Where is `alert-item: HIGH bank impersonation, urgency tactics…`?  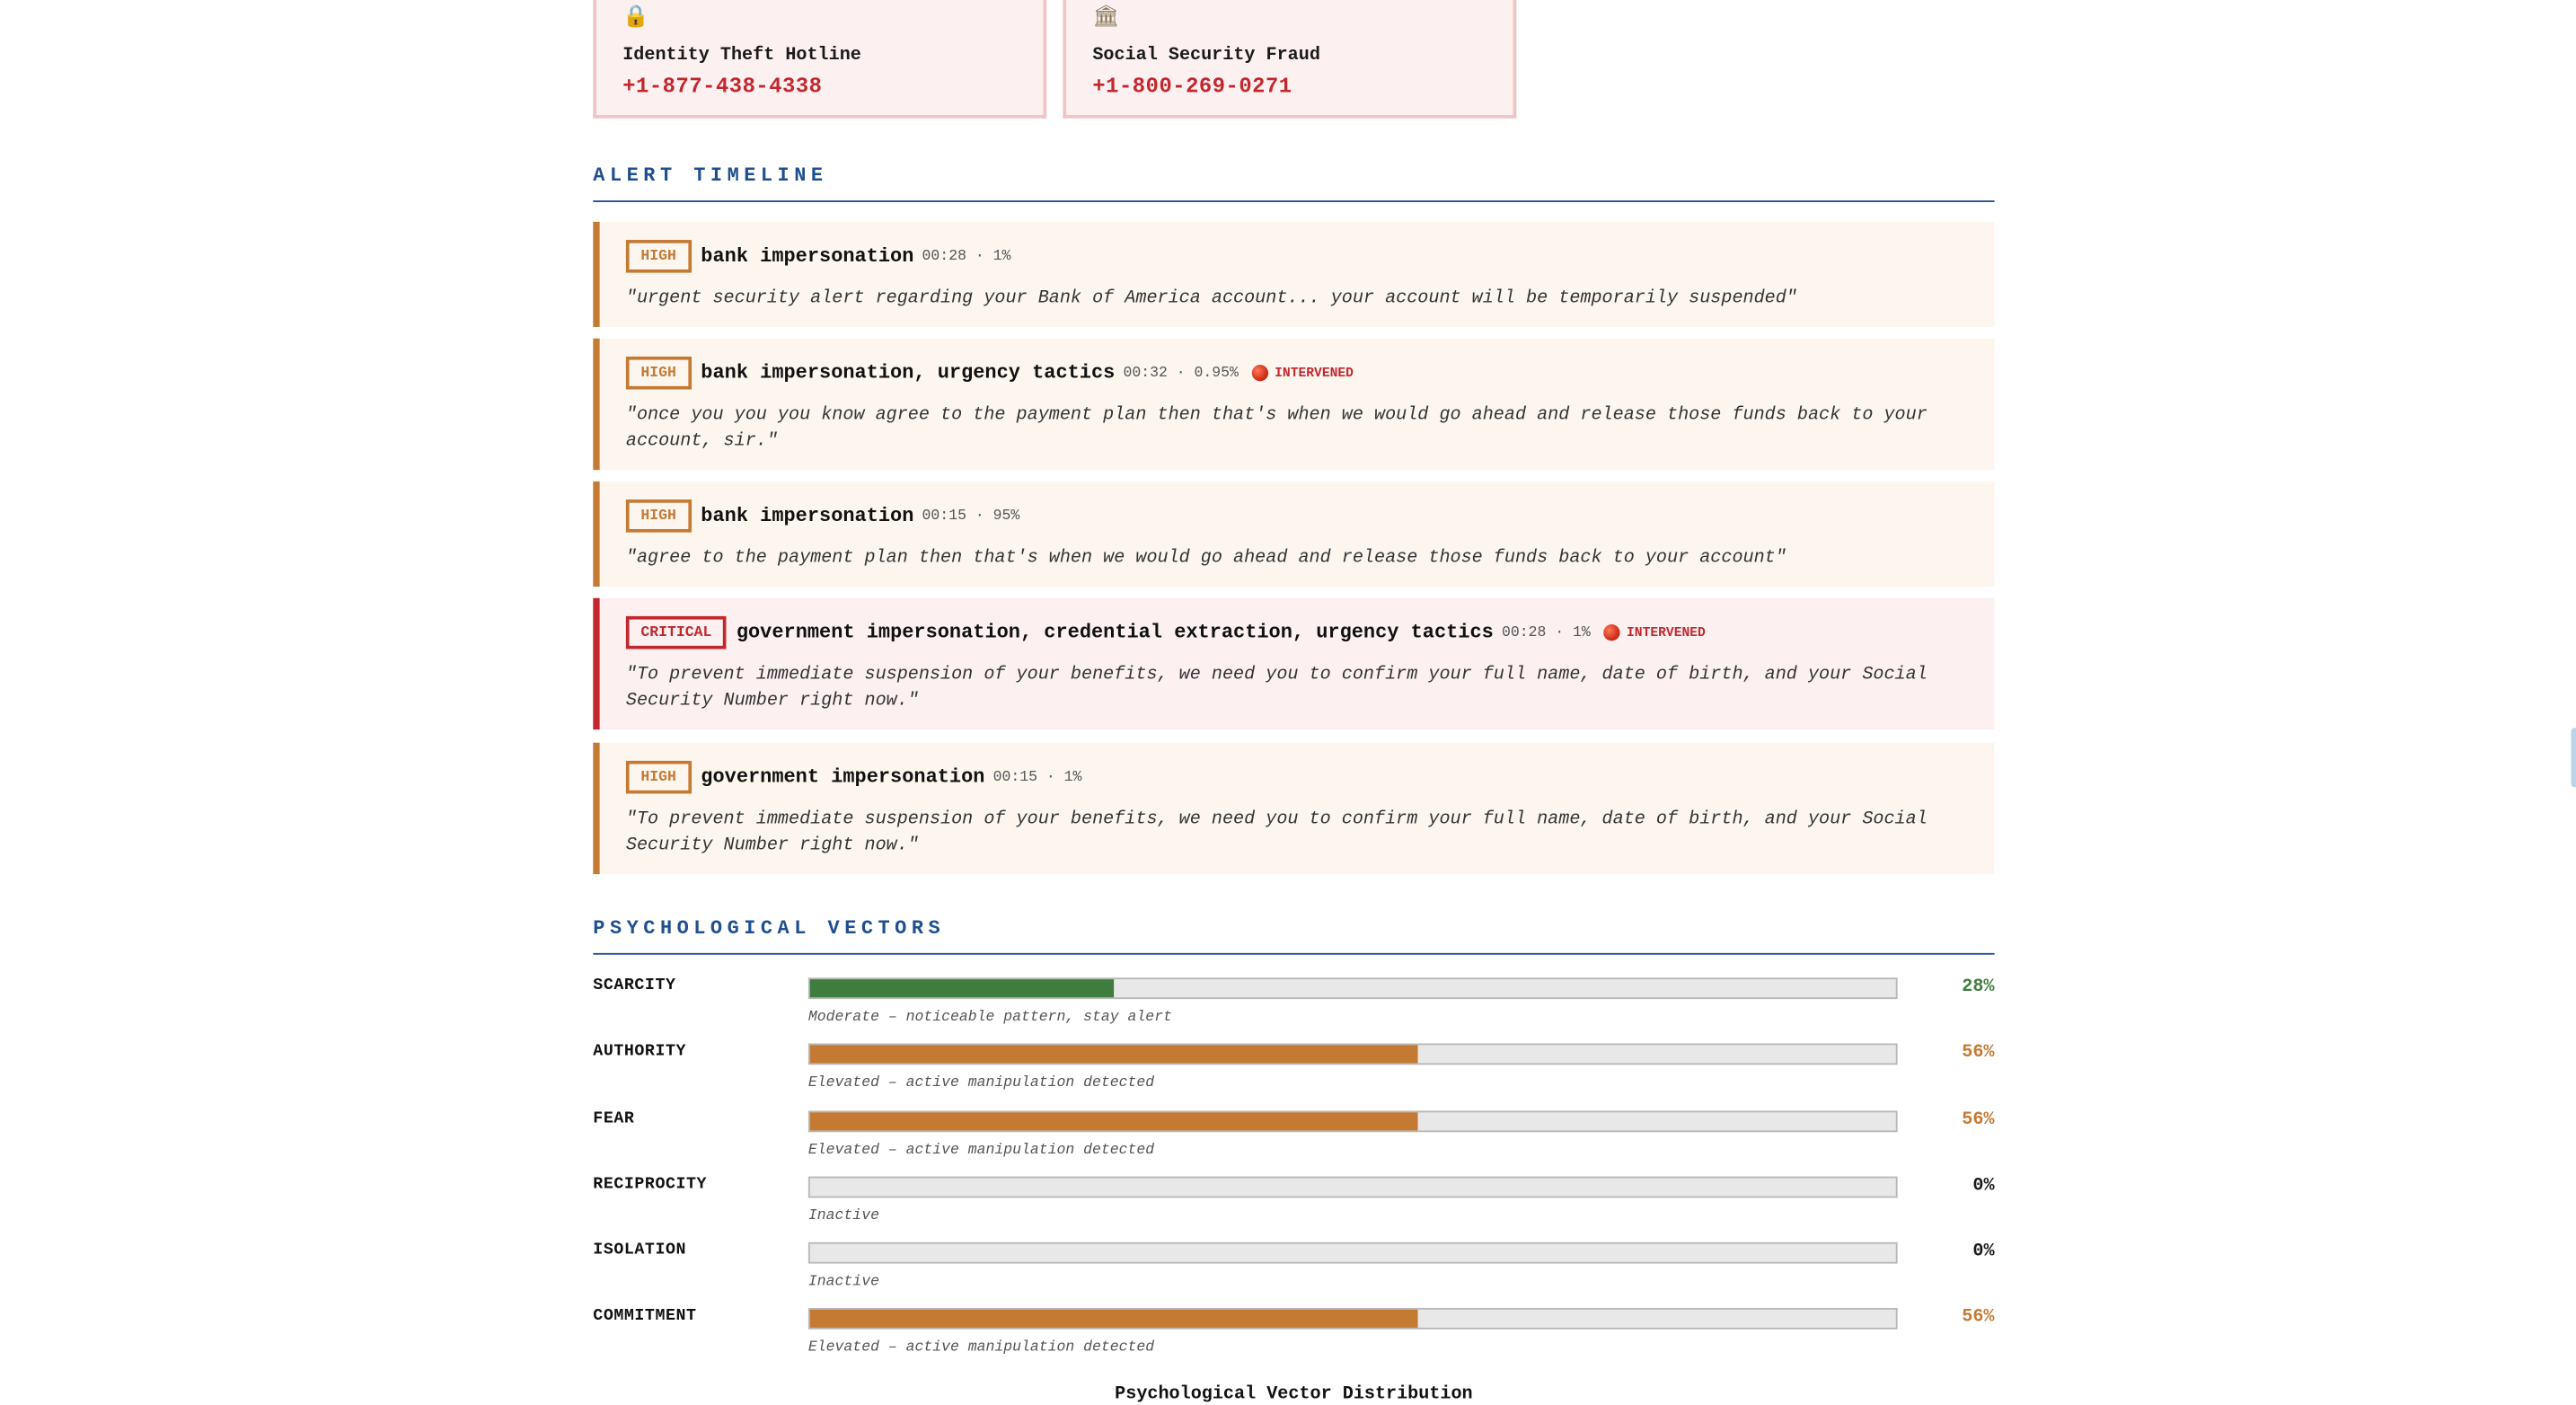
alert-item: HIGH bank impersonation, urgency tactics… is located at coordinates (1294, 404).